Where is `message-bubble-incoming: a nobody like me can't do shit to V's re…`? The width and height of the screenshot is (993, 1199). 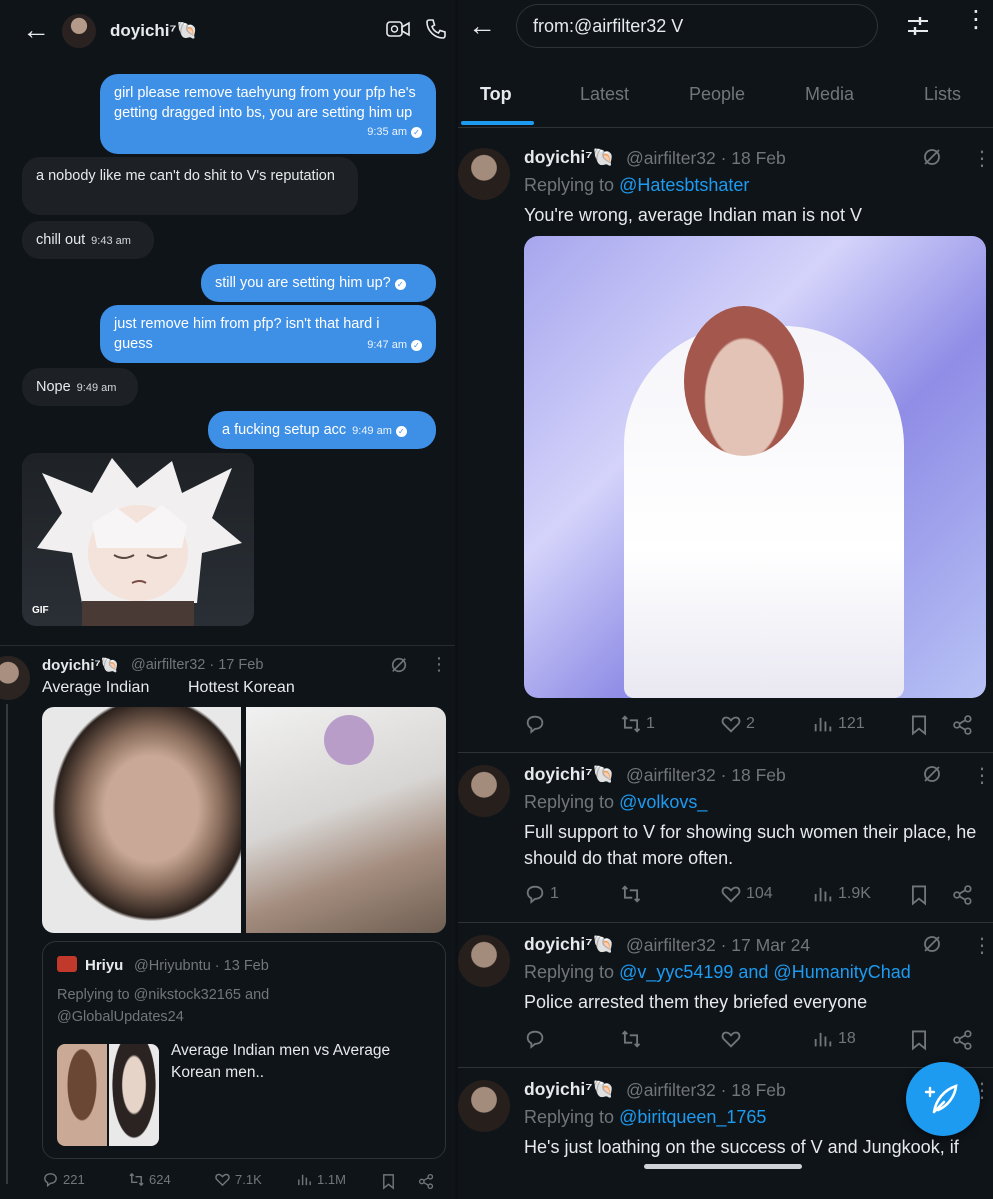 message-bubble-incoming: a nobody like me can't do shit to V's re… is located at coordinates (190, 186).